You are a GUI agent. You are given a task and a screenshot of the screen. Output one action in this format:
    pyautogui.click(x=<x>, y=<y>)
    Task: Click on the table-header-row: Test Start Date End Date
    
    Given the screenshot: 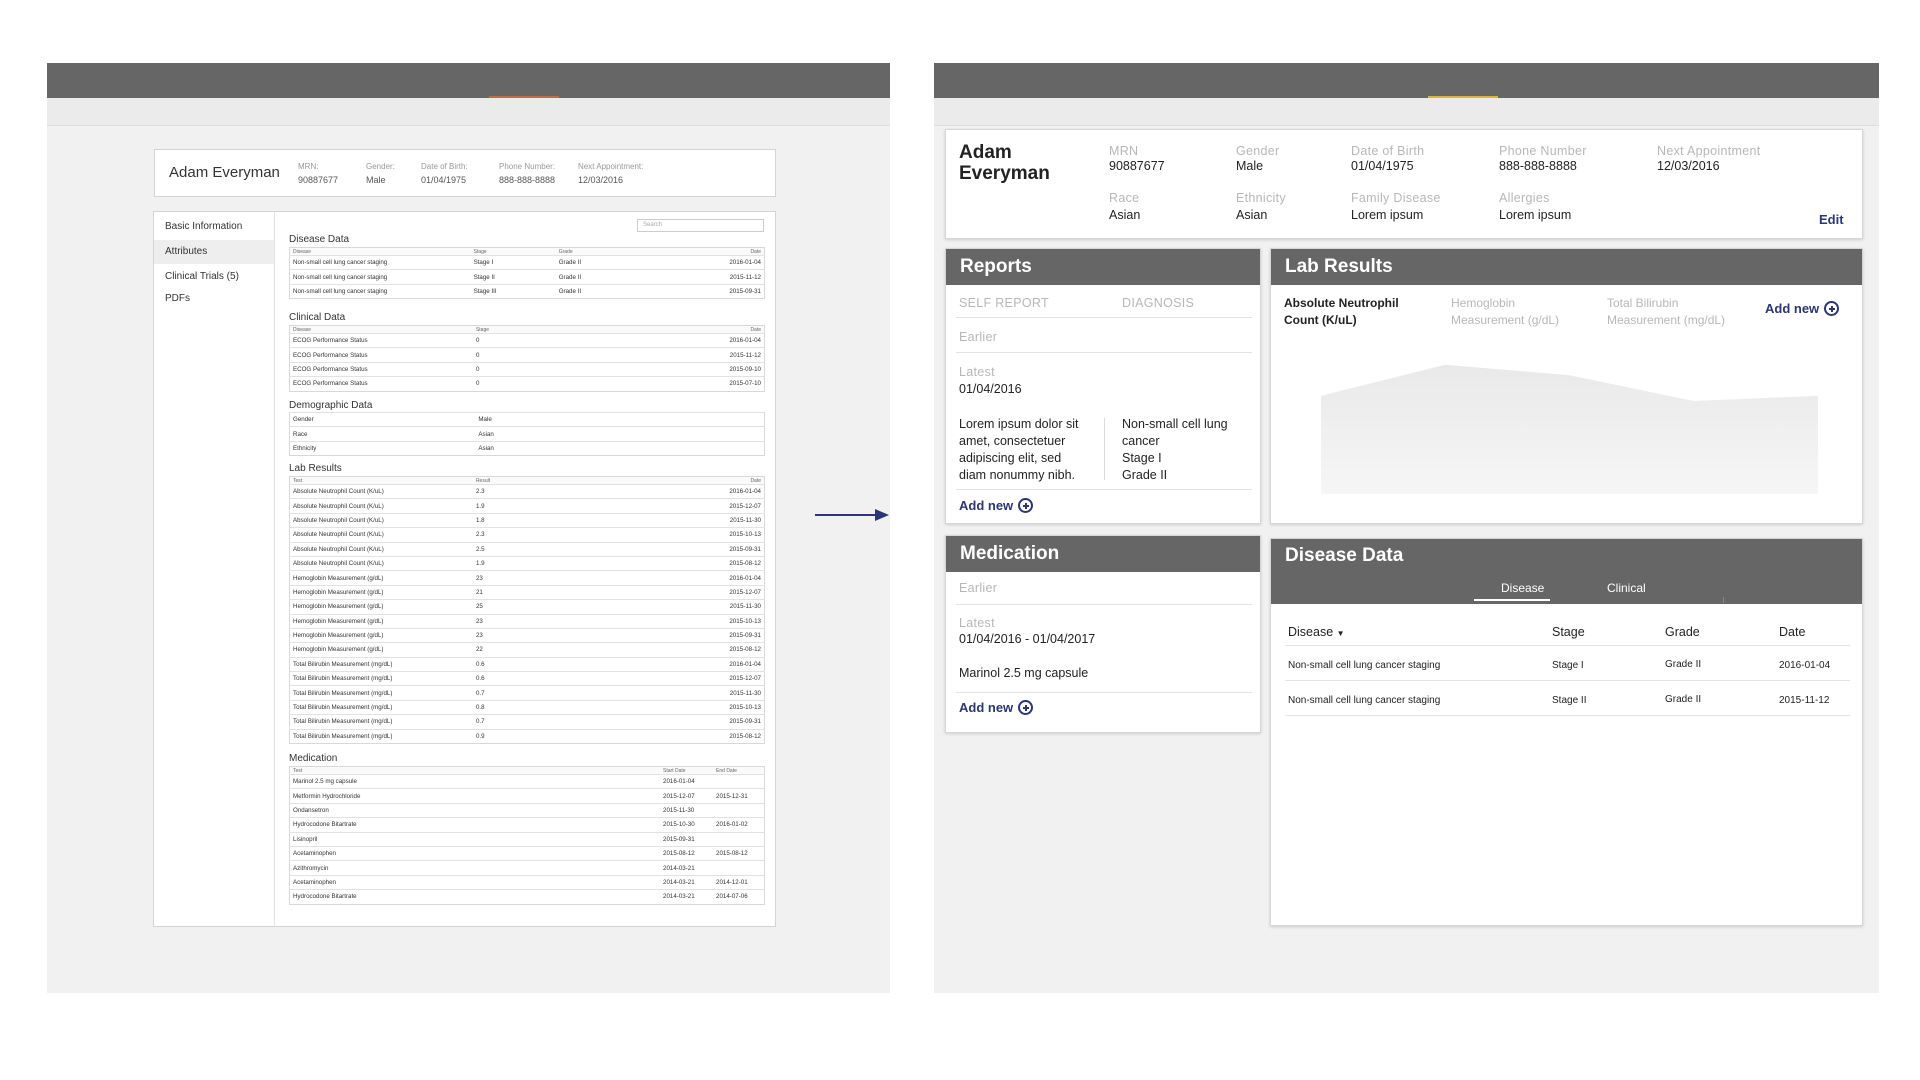 What is the action you would take?
    pyautogui.click(x=527, y=770)
    